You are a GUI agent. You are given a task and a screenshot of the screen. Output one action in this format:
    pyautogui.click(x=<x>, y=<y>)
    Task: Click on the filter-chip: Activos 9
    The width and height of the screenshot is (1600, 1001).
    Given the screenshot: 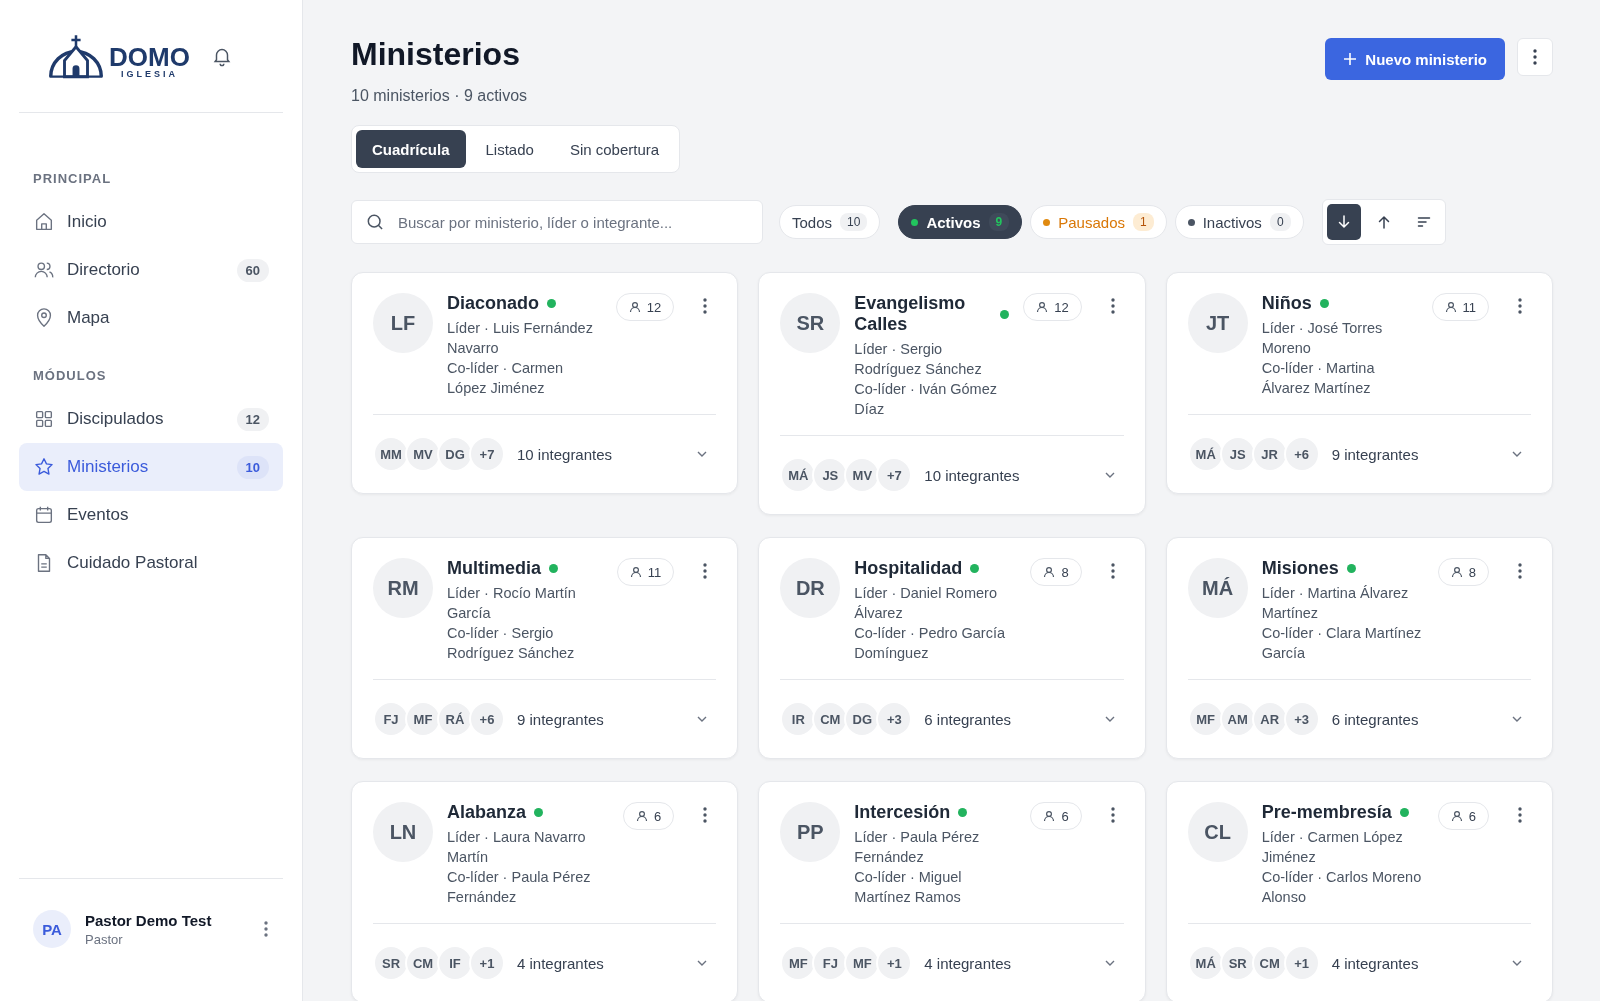 What is the action you would take?
    pyautogui.click(x=960, y=222)
    